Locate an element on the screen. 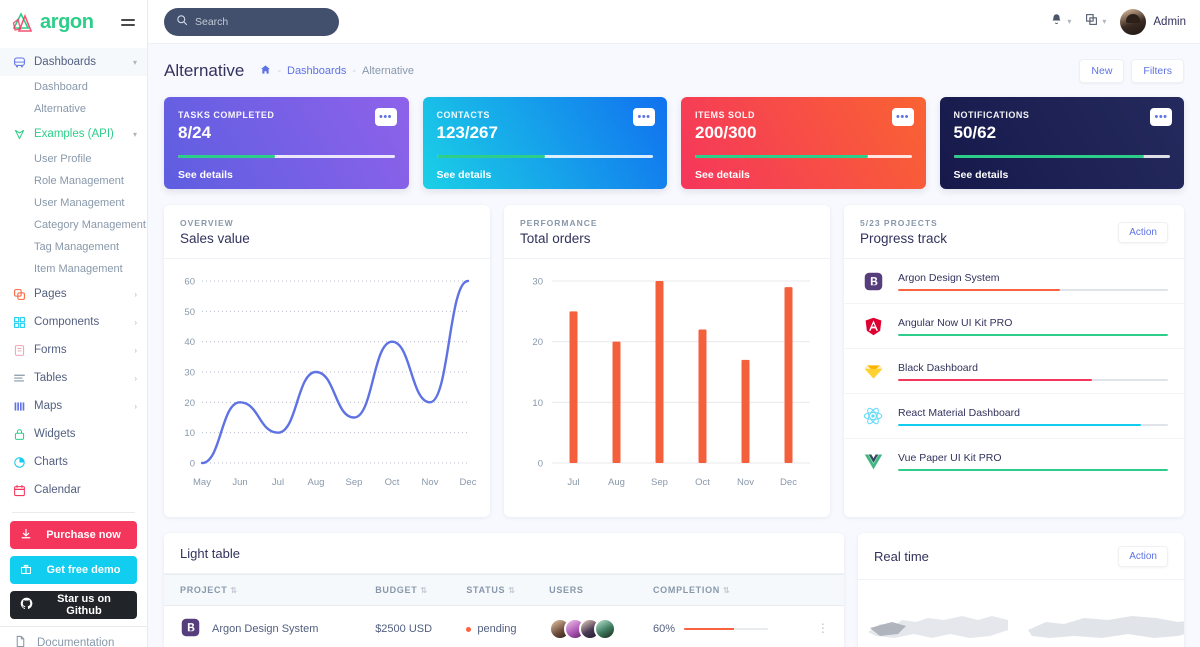  sidebar-subitem-user-management: User Management is located at coordinates (73, 203).